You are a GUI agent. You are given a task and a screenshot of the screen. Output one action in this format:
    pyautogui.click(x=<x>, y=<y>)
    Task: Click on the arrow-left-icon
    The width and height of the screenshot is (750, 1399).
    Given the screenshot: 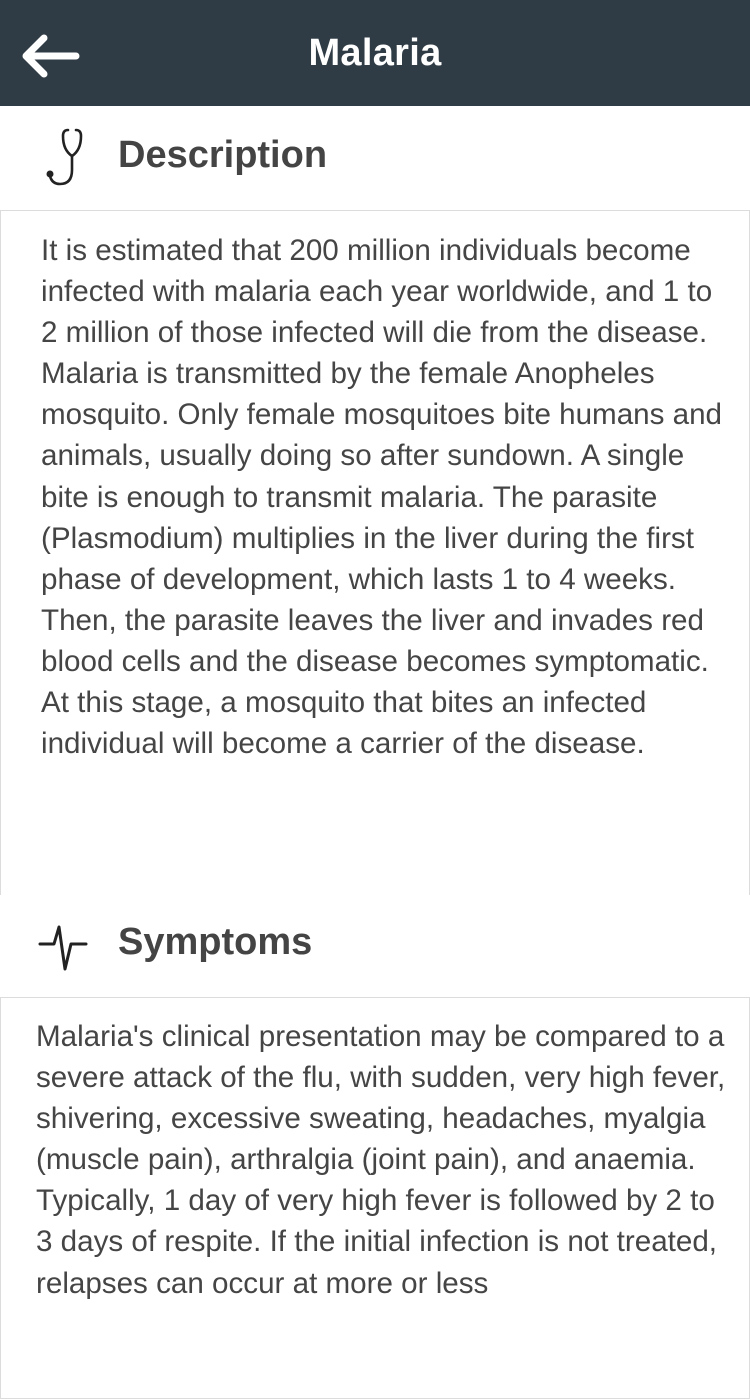 What is the action you would take?
    pyautogui.click(x=51, y=56)
    